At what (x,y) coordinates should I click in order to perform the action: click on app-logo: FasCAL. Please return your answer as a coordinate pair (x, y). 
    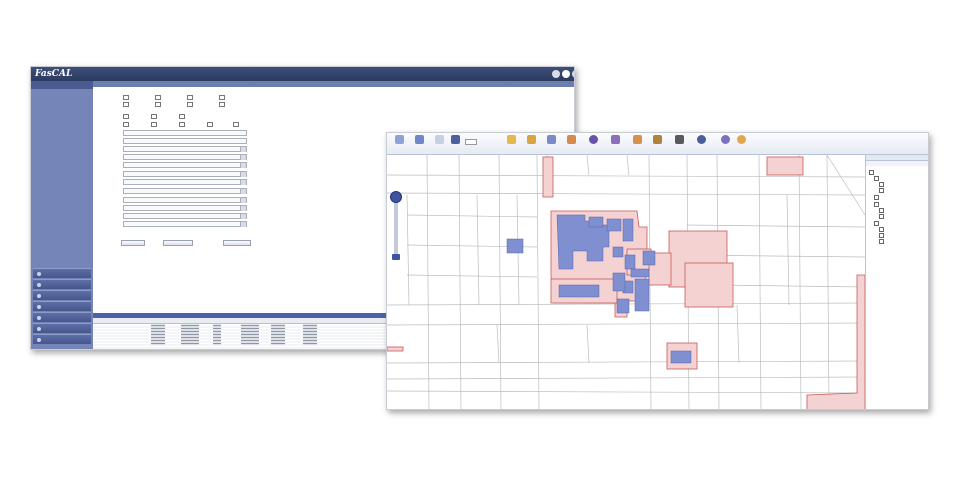
    Looking at the image, I should click on (54, 74).